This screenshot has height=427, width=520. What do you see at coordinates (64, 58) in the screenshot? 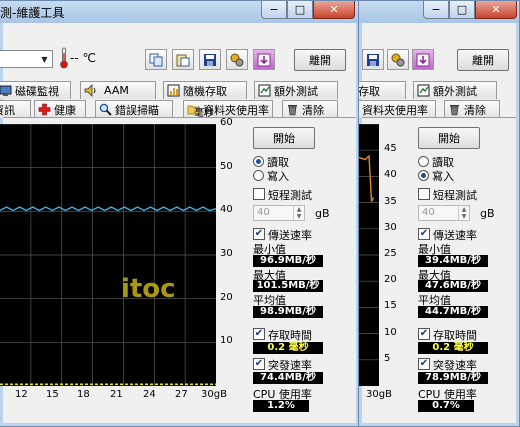
I see `thermometer-icon` at bounding box center [64, 58].